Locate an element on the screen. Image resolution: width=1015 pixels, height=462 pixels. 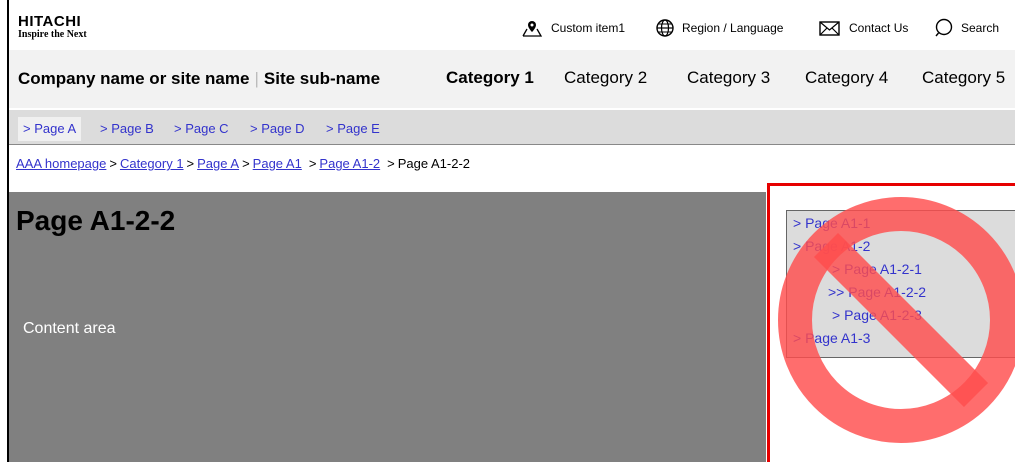
subnav-page-c: > Page C is located at coordinates (201, 129).